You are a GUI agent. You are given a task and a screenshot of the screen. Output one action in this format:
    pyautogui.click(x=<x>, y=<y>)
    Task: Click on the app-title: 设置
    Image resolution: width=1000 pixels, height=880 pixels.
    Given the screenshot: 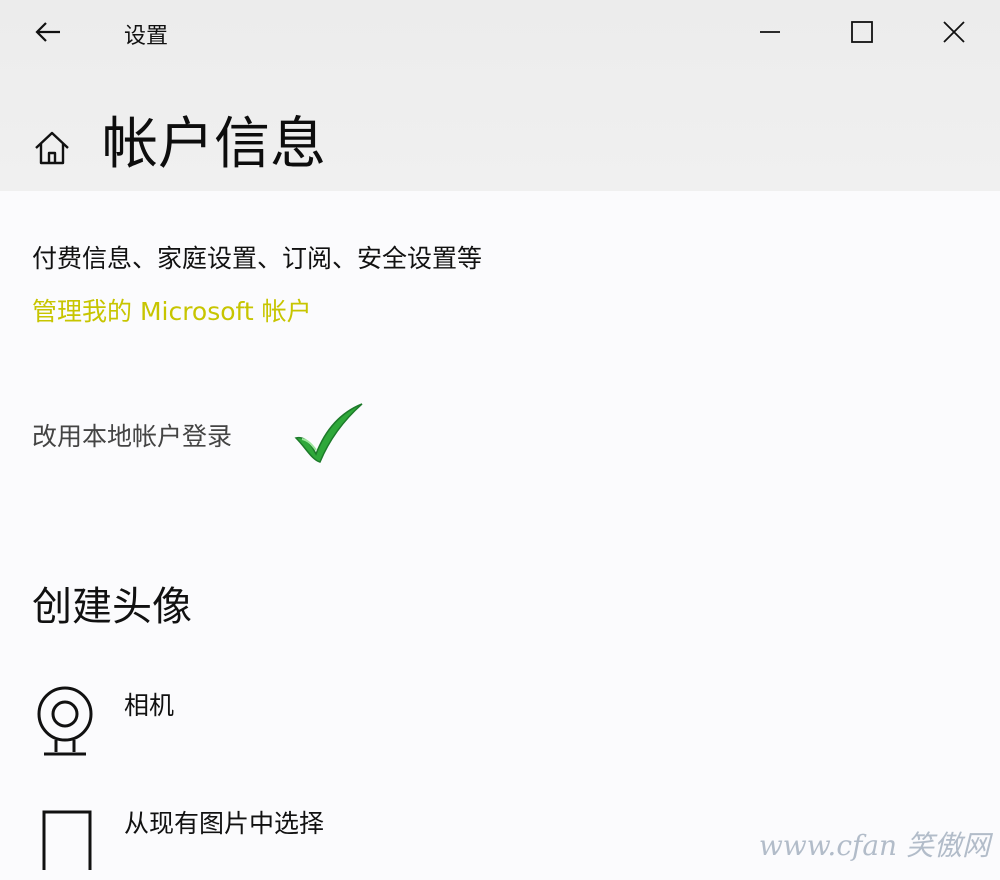 What is the action you would take?
    pyautogui.click(x=146, y=36)
    